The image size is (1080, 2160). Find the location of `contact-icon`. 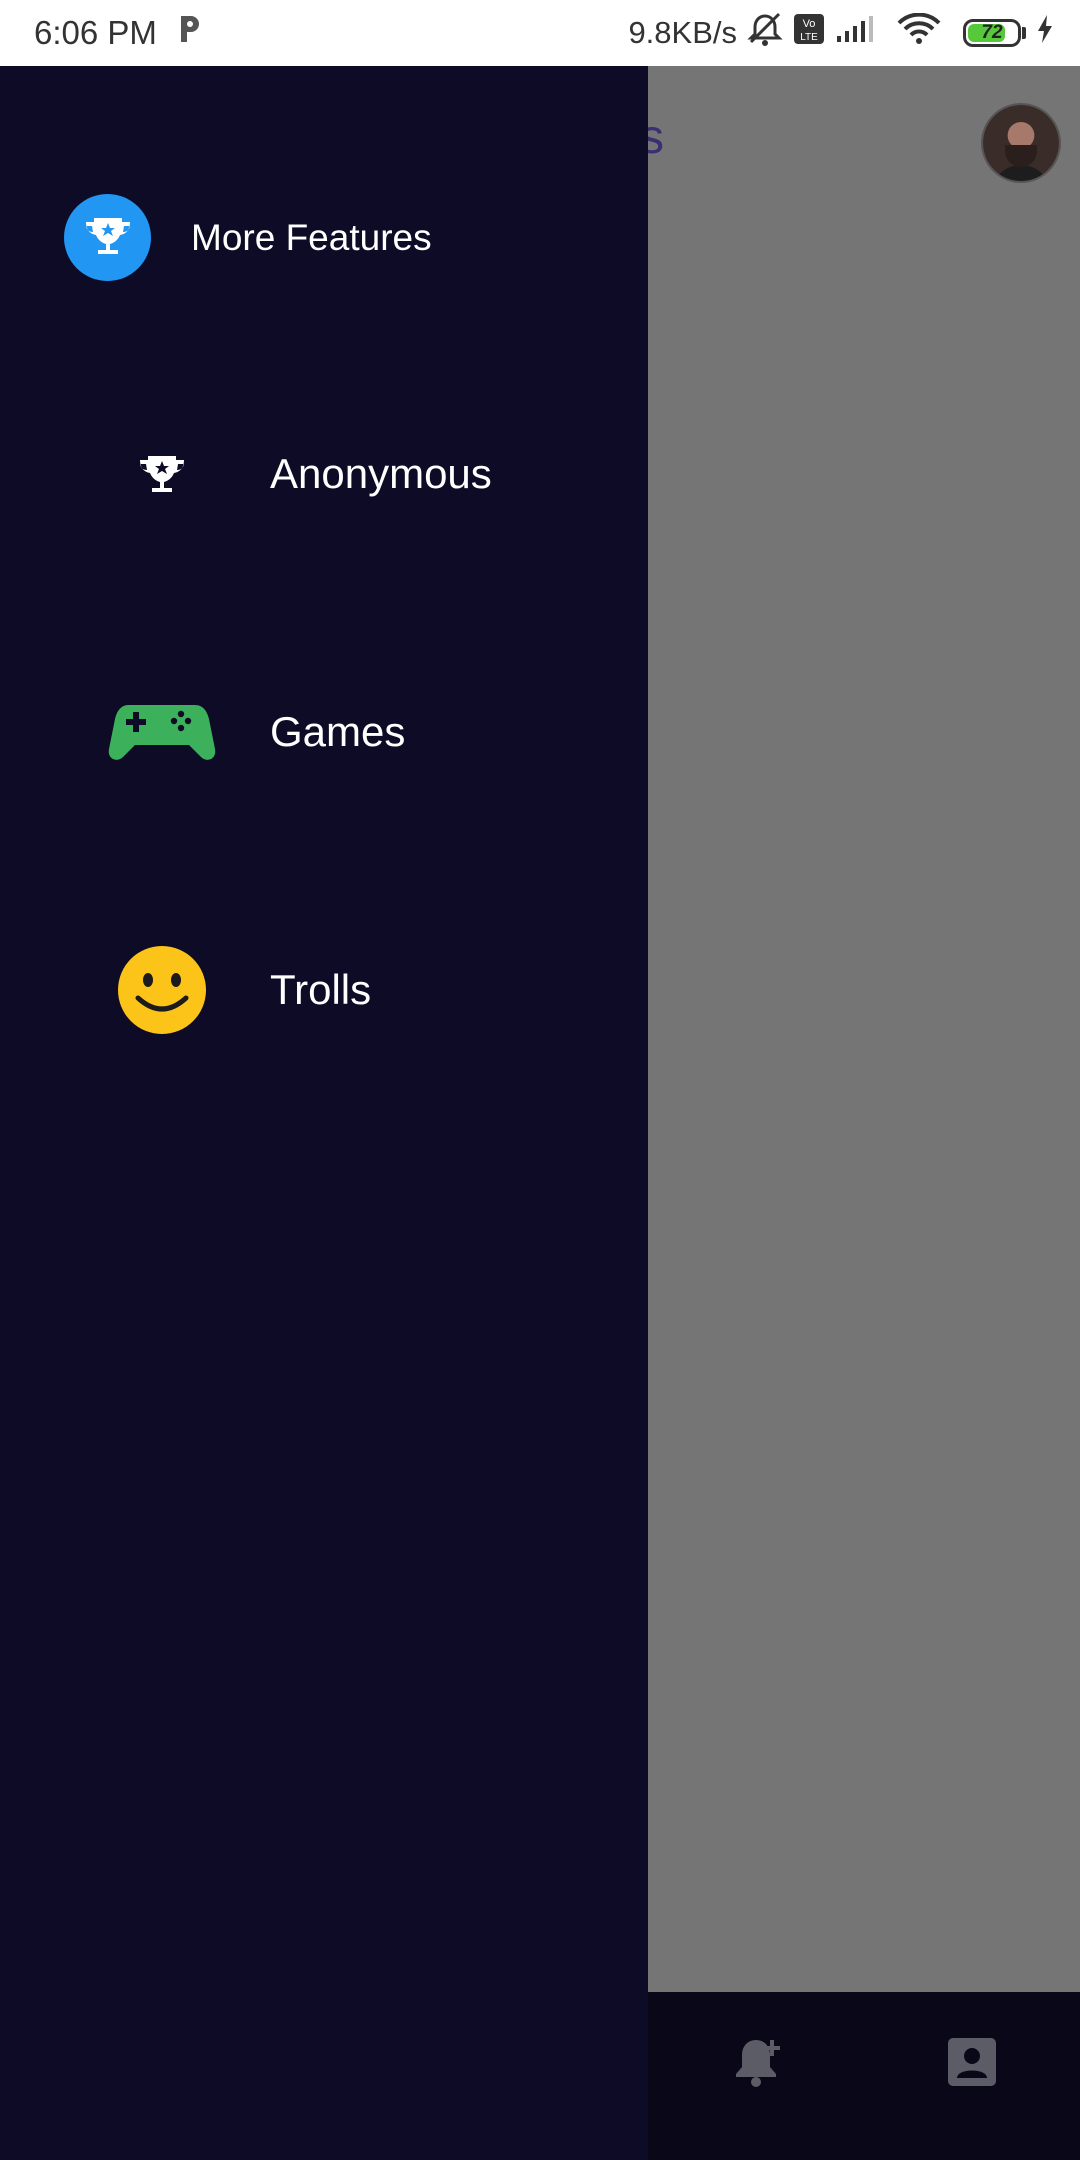

contact-icon is located at coordinates (972, 2062).